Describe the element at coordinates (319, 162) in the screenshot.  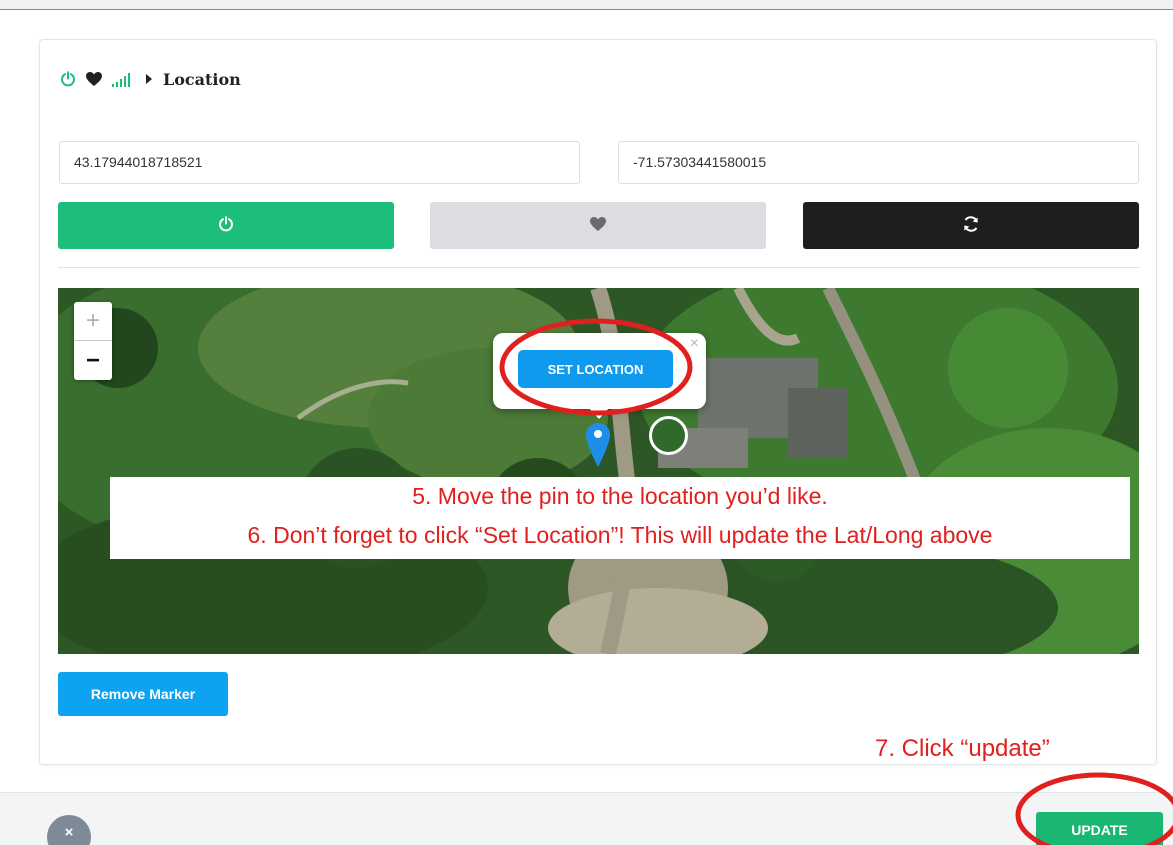
I see `latitude-input: 43.17944018718521` at that location.